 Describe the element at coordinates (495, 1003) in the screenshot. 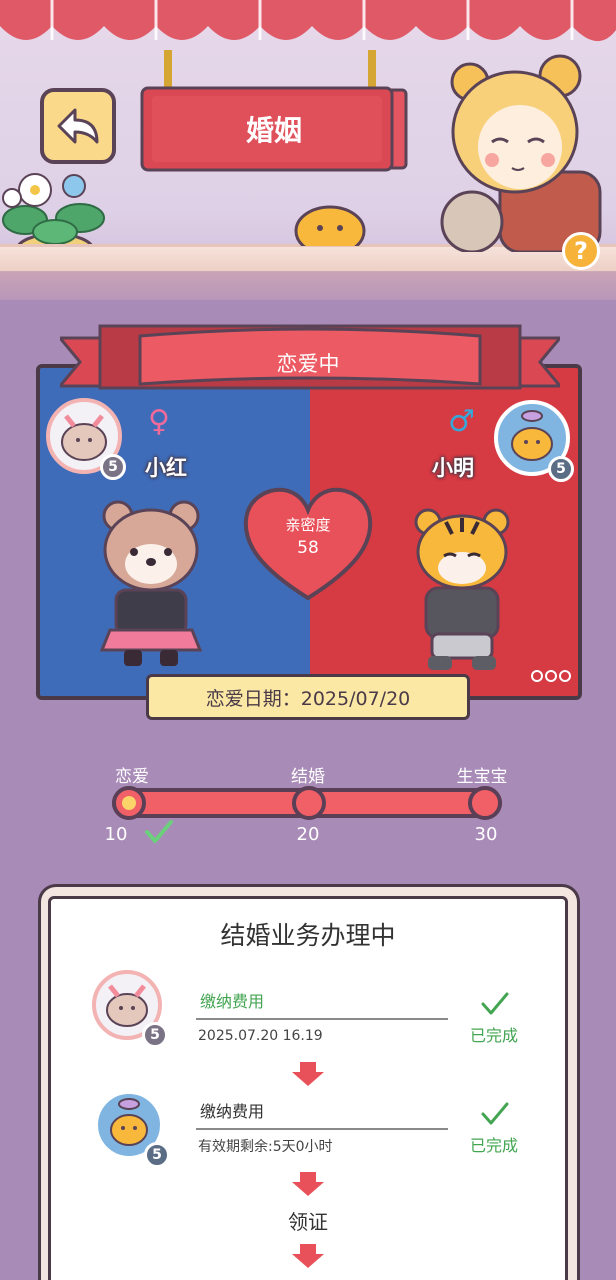

I see `step1-checkmark-icon` at that location.